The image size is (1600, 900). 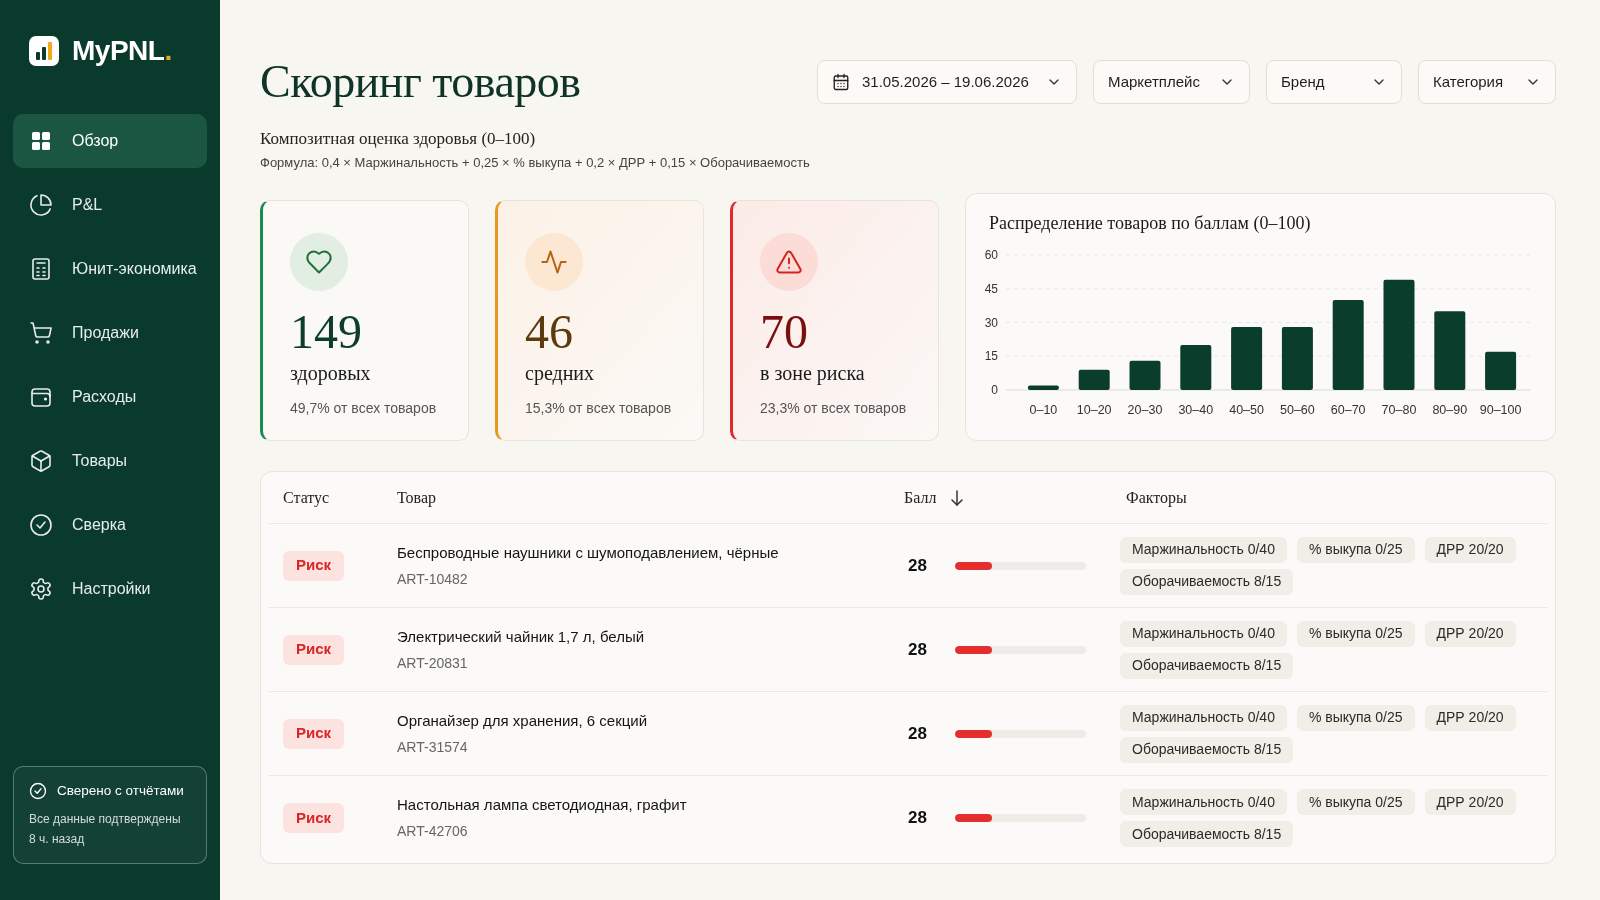 I want to click on axis-category-label: 20–30, so click(x=1145, y=410).